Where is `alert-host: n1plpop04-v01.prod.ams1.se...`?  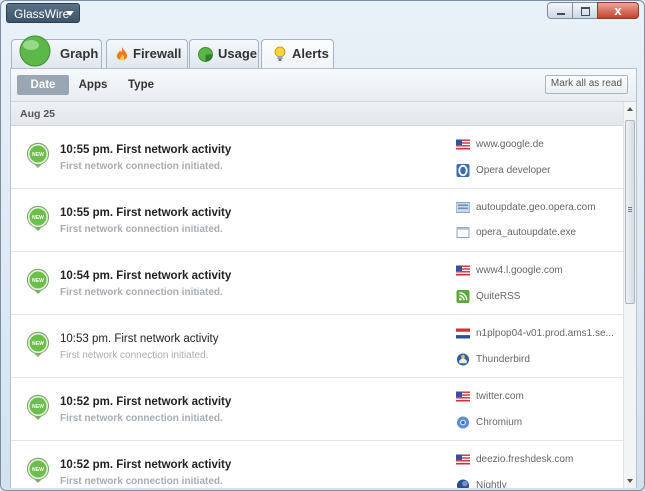
alert-host: n1plpop04-v01.prod.ams1.se... is located at coordinates (535, 333).